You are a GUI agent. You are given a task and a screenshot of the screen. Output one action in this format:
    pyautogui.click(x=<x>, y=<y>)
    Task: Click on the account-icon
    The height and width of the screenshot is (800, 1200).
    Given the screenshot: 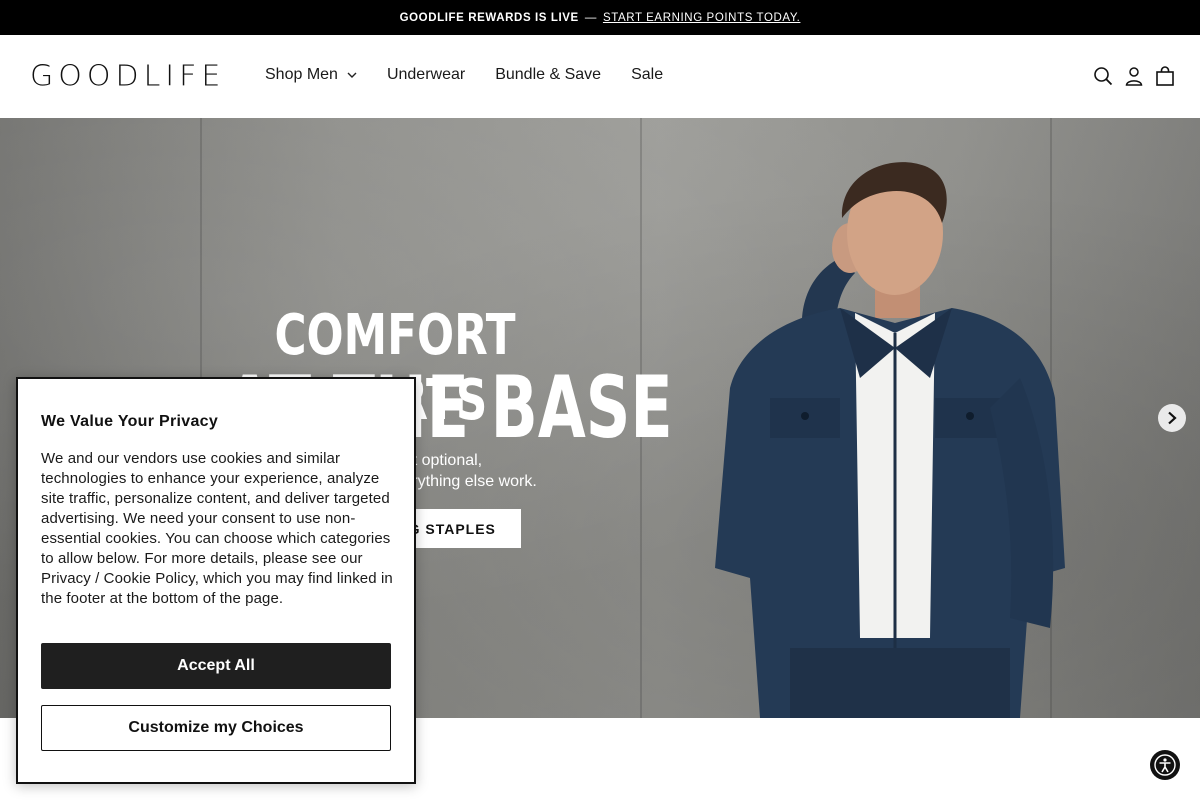 What is the action you would take?
    pyautogui.click(x=1134, y=76)
    